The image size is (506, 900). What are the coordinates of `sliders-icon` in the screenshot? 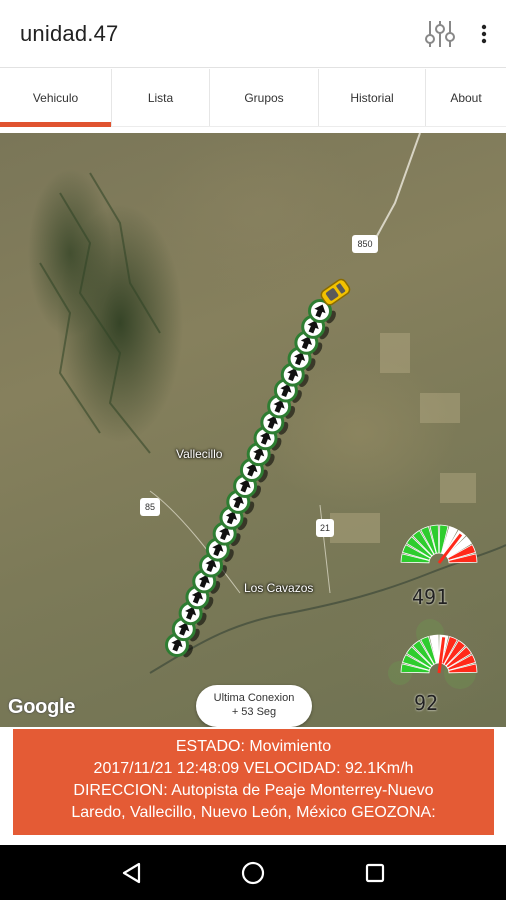 It's located at (440, 34).